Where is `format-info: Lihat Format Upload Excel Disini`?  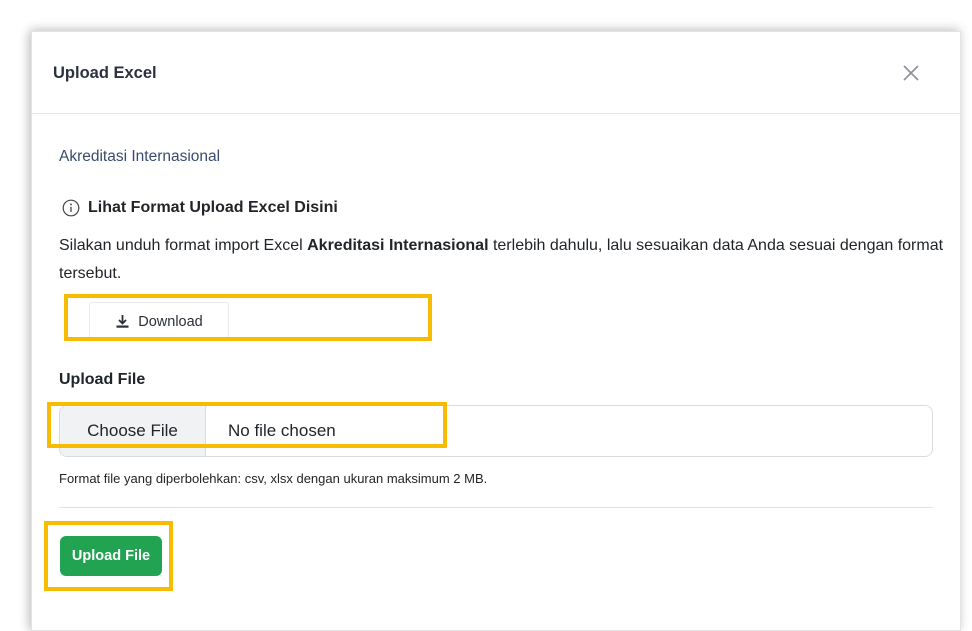 format-info: Lihat Format Upload Excel Disini is located at coordinates (200, 208).